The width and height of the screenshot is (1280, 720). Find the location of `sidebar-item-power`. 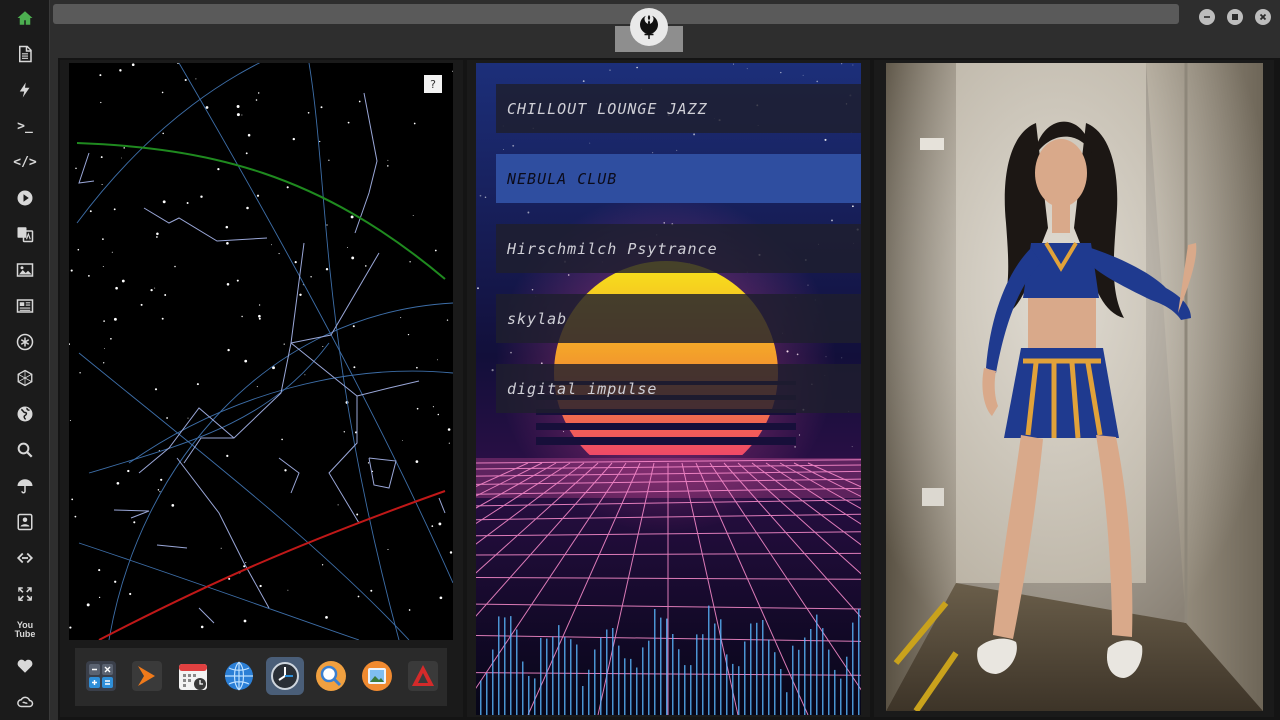

sidebar-item-power is located at coordinates (25, 90).